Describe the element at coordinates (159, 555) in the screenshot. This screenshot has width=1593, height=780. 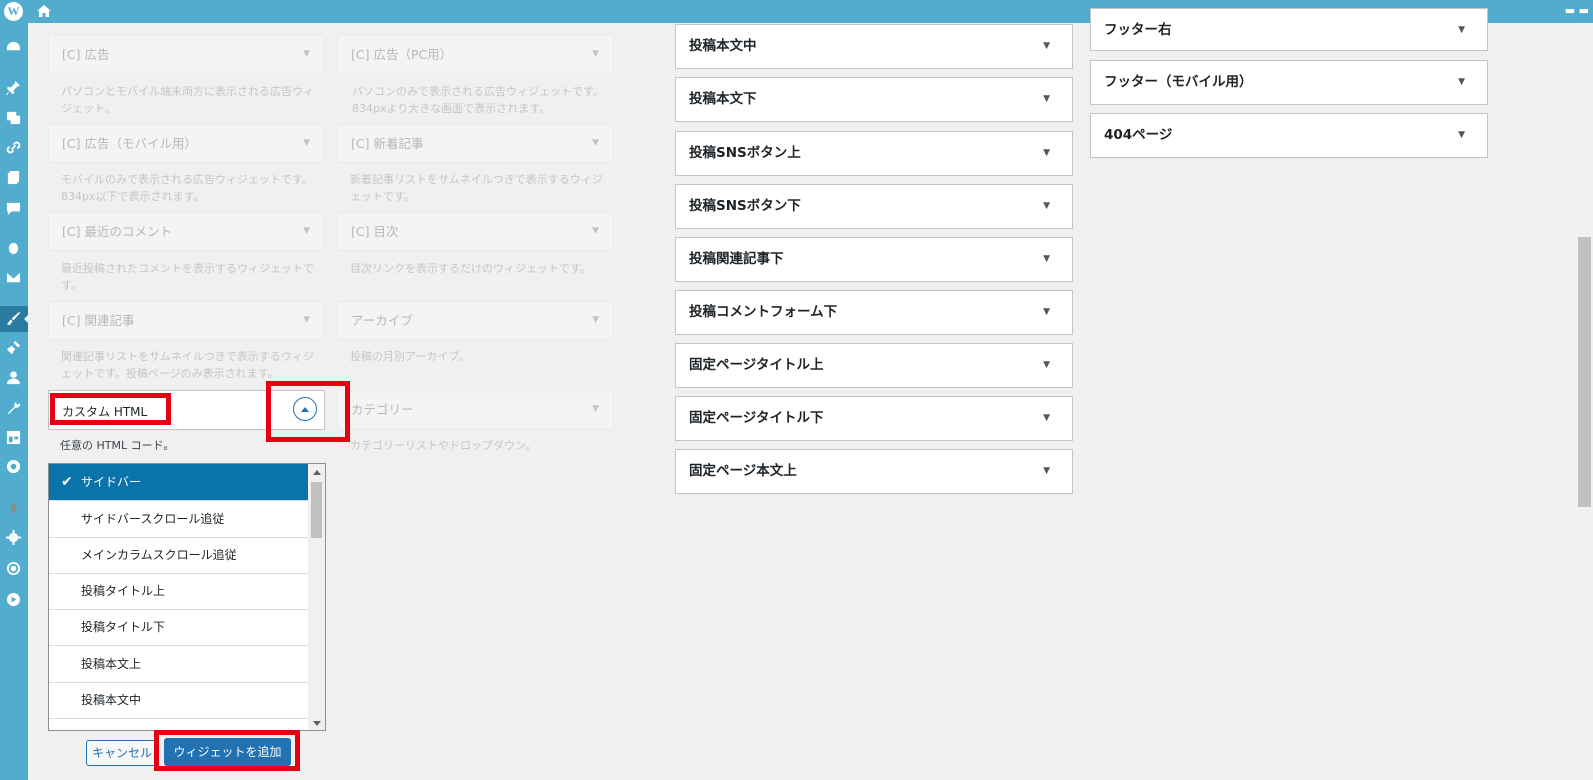
I see `area-option-label: メインカラムスクロール追従` at that location.